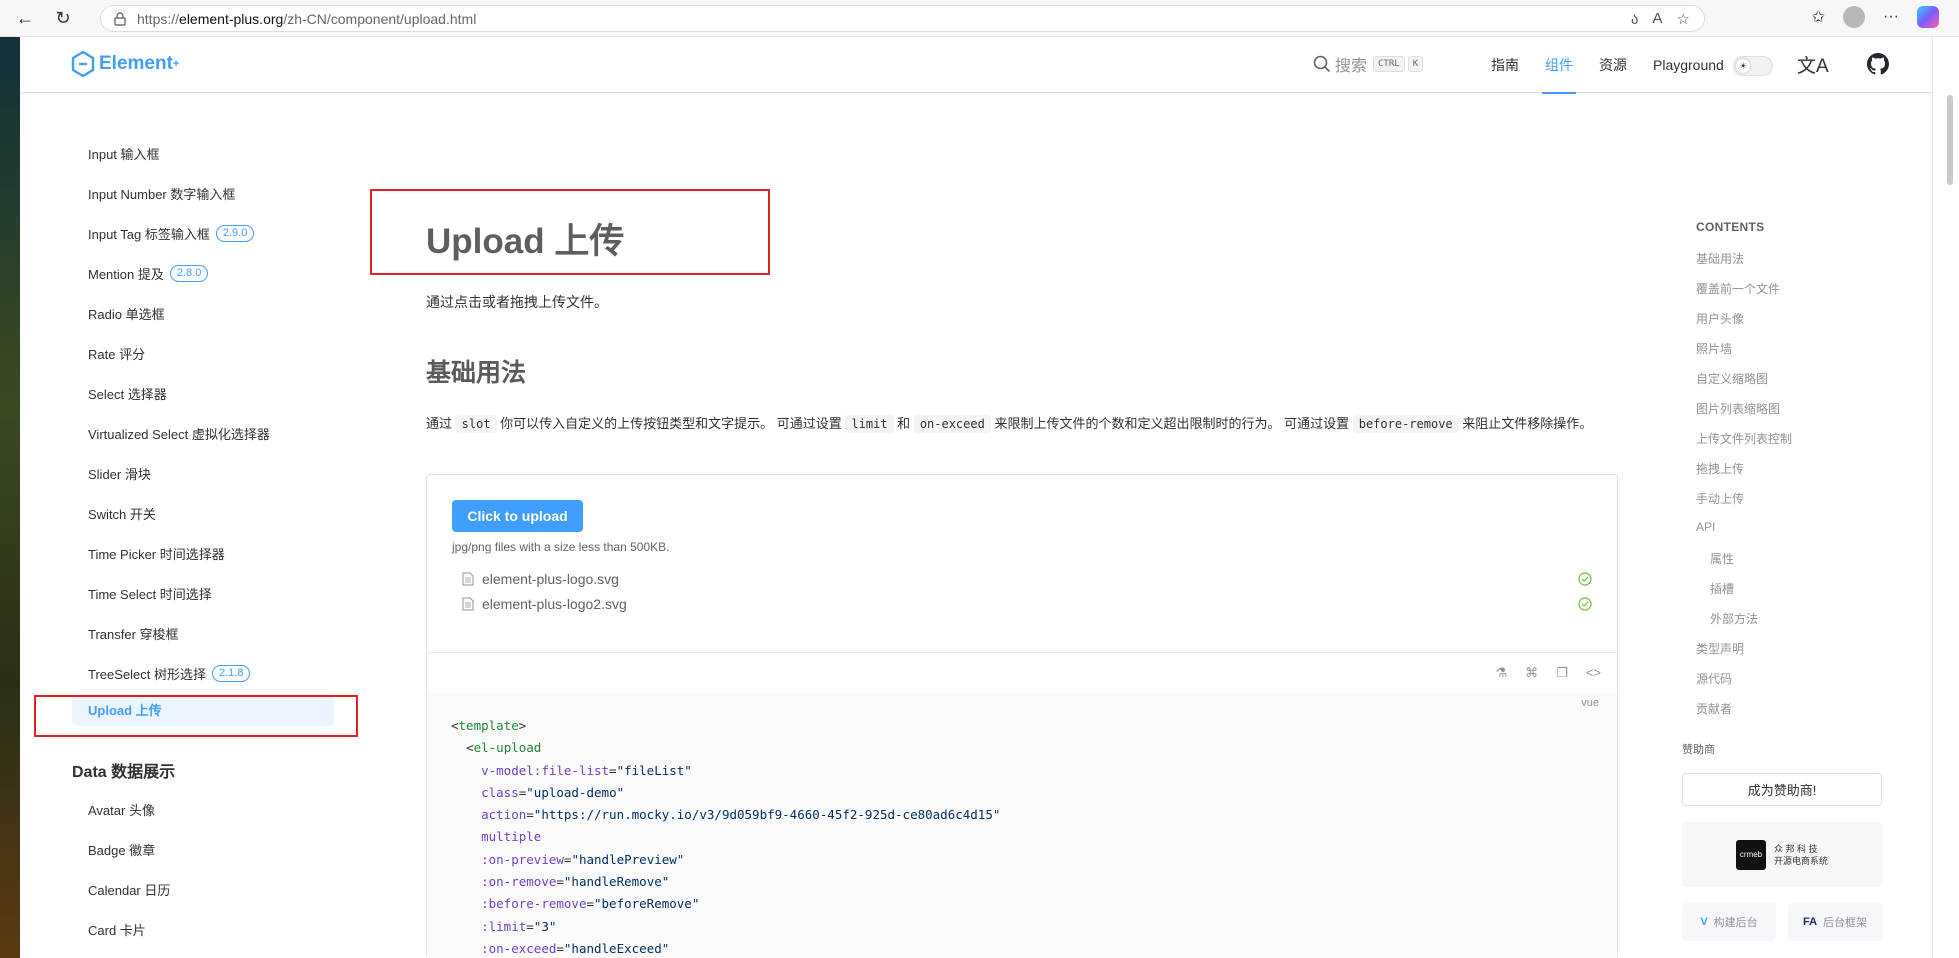 Image resolution: width=1959 pixels, height=958 pixels. Describe the element at coordinates (1658, 19) in the screenshot. I see `read-aloud-icon: A` at that location.